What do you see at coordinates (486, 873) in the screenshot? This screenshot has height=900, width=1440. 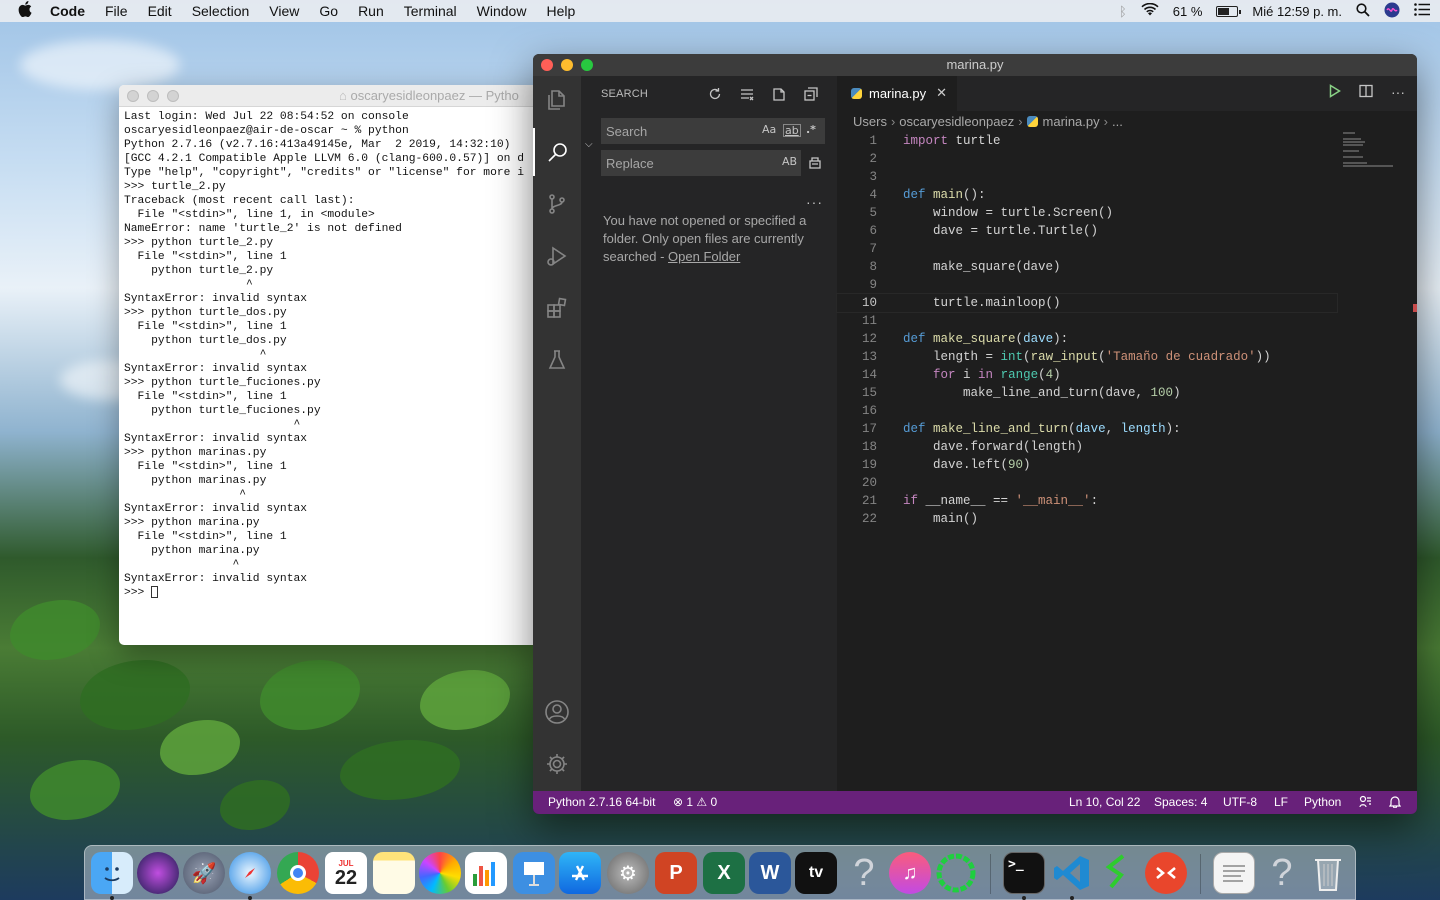 I see `numbers-chart-icon` at bounding box center [486, 873].